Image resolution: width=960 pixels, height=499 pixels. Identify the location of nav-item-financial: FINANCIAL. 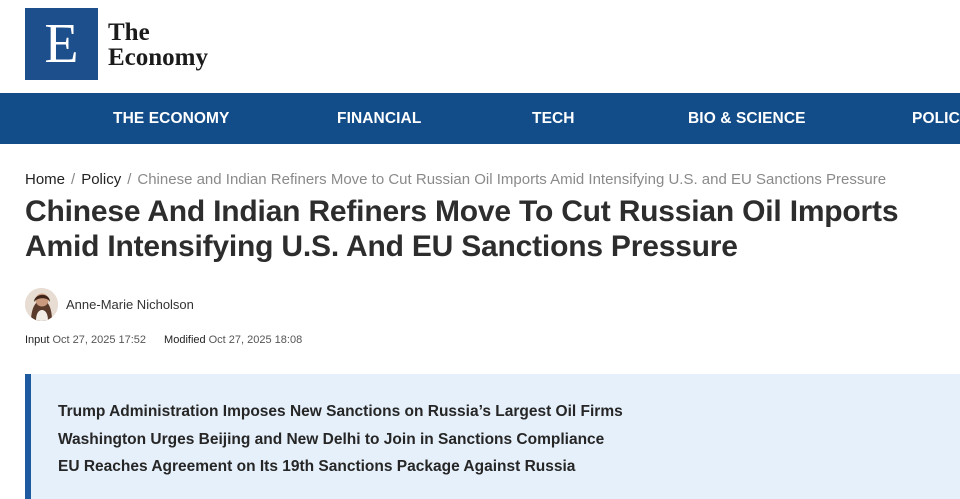
(379, 118).